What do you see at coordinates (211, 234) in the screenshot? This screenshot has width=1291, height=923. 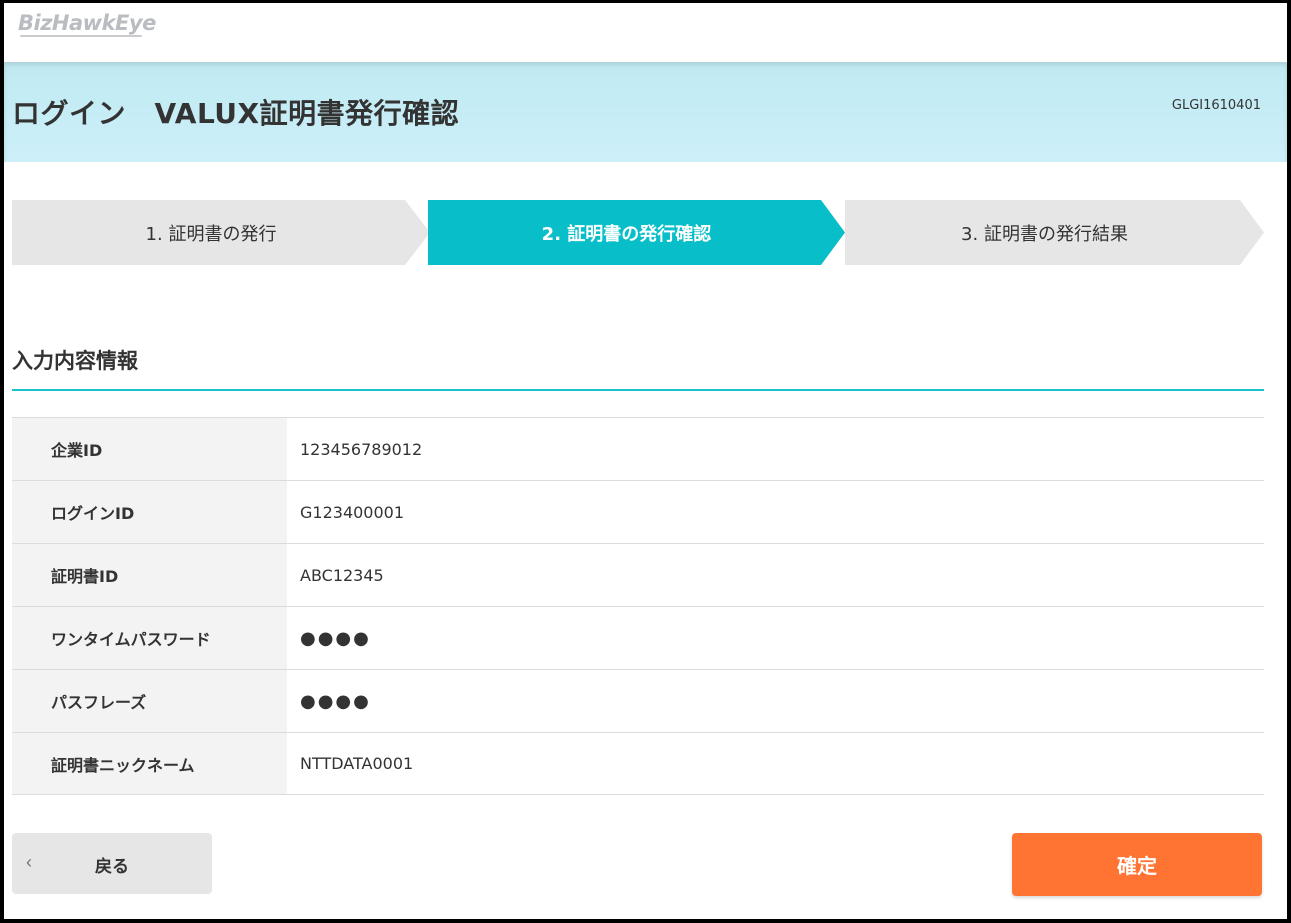 I see `step-label: 1. 証明書の発行` at bounding box center [211, 234].